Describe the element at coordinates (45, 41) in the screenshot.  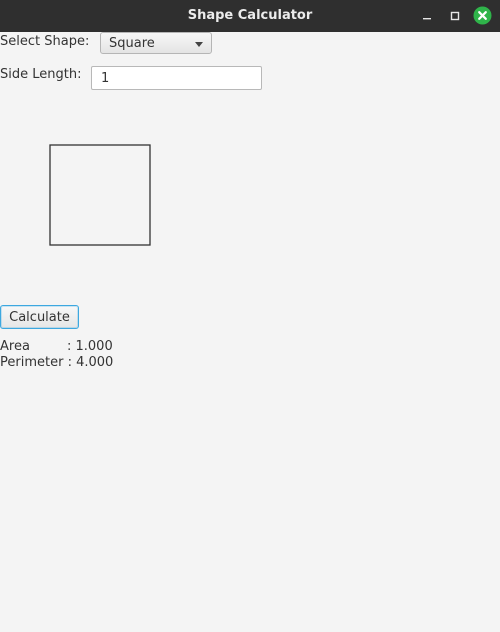
I see `select-shape-label: Select Shape:` at that location.